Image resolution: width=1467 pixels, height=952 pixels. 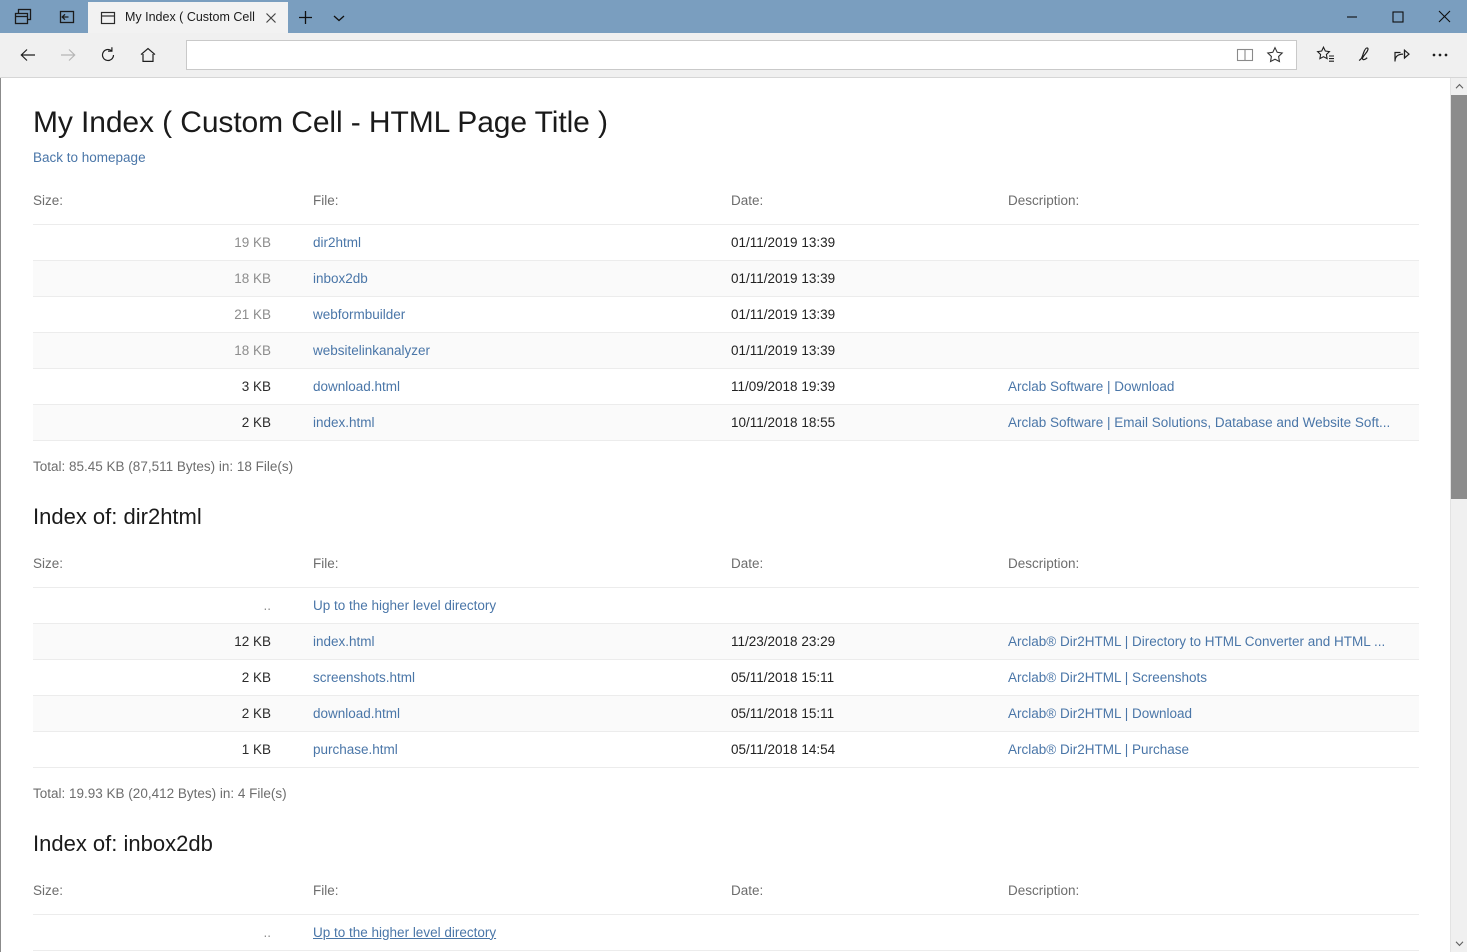 I want to click on description-link: Arclab Software | Download, so click(x=1091, y=386).